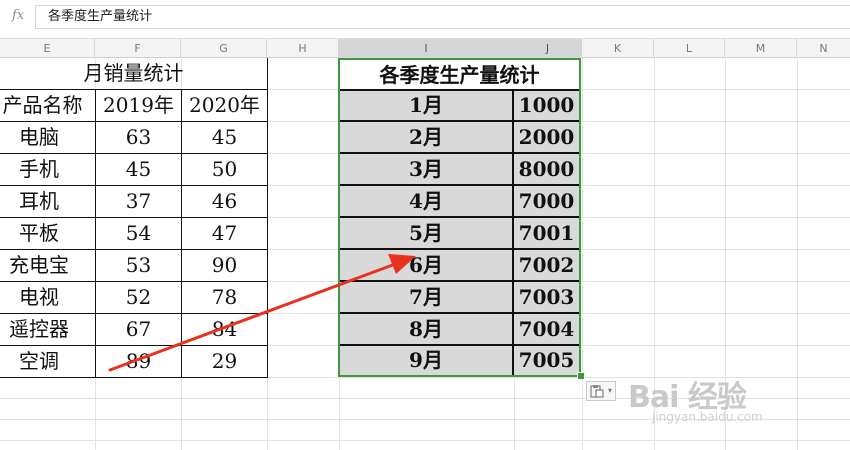  I want to click on column-header-g: G, so click(224, 48).